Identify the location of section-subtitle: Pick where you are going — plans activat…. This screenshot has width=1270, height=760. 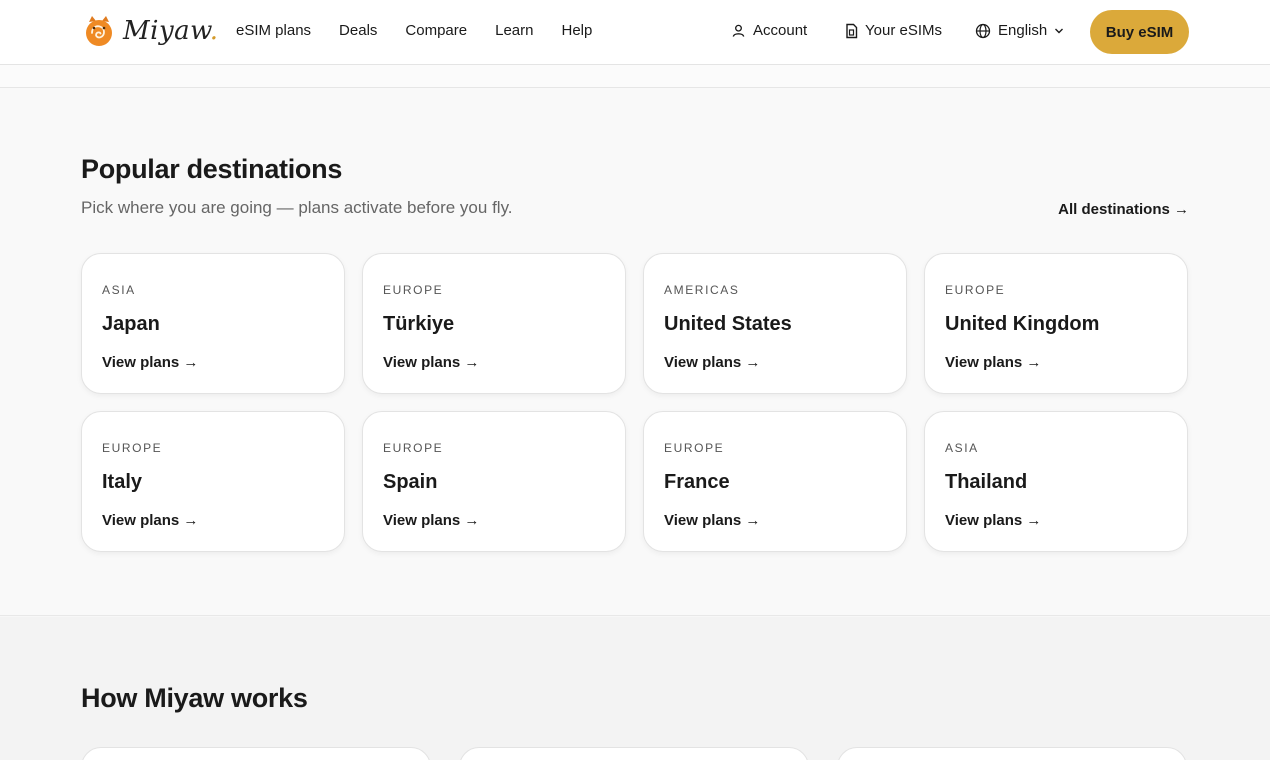
(297, 207).